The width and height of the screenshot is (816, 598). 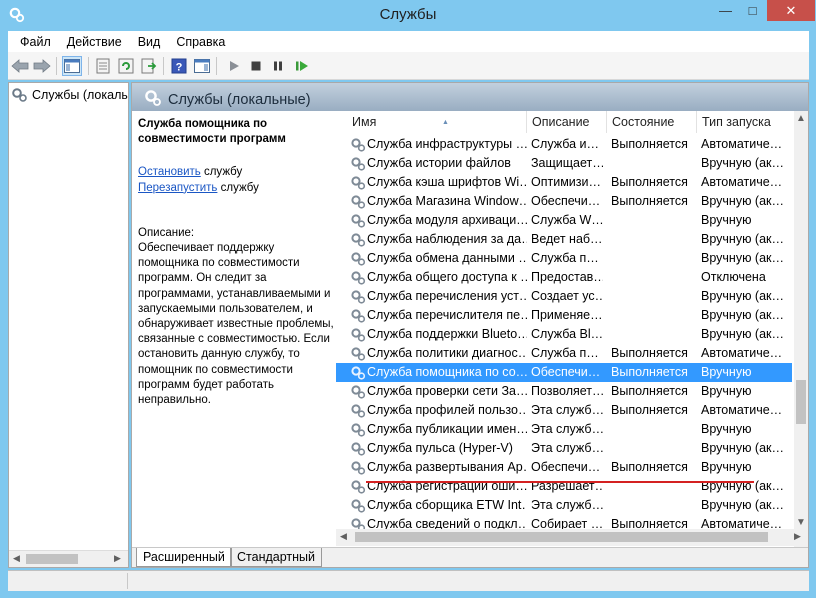 What do you see at coordinates (791, 10) in the screenshot?
I see `close-button: ✕` at bounding box center [791, 10].